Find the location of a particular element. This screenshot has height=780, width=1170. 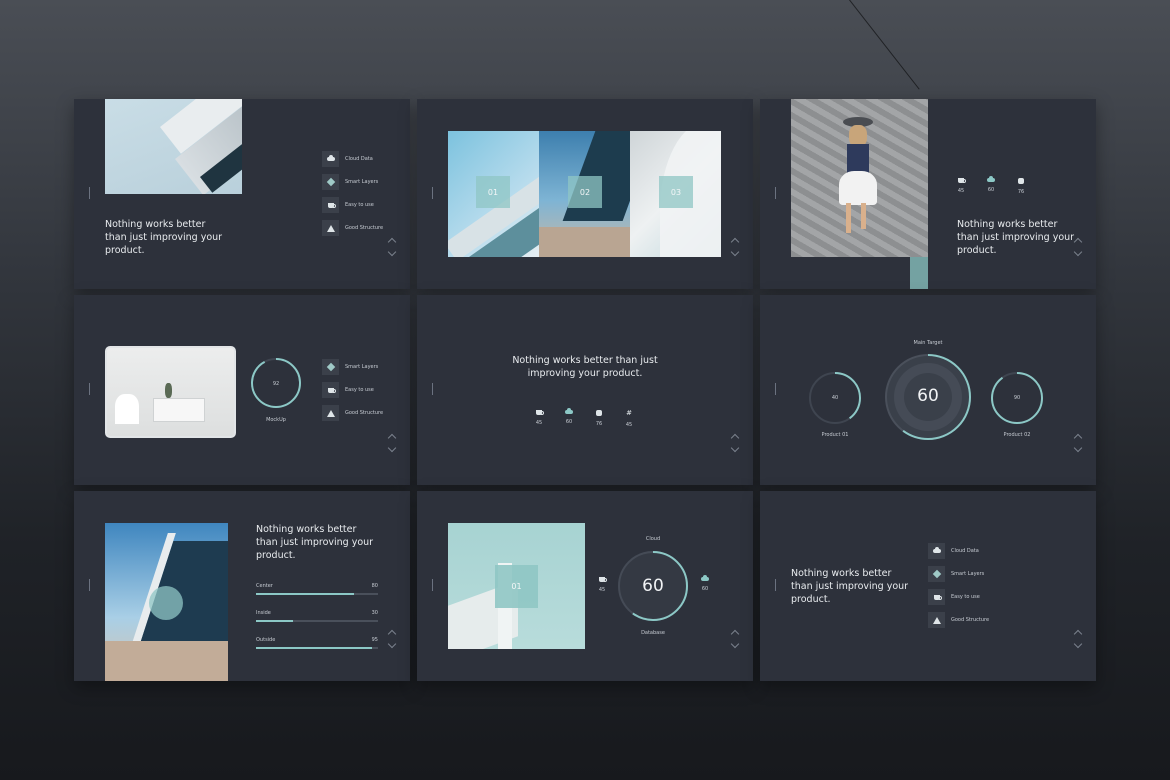

database-icon is located at coordinates (599, 413).